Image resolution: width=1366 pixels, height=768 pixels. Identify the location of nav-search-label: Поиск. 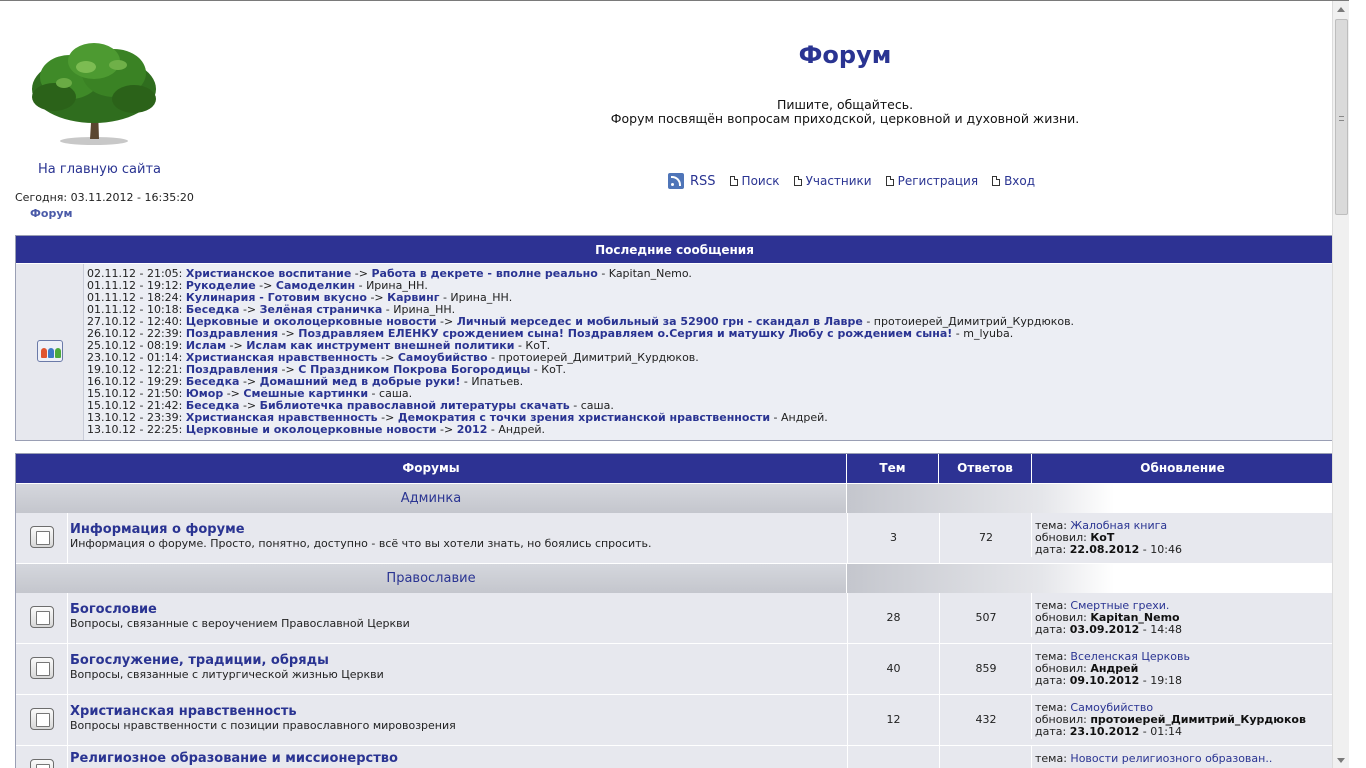
(761, 181).